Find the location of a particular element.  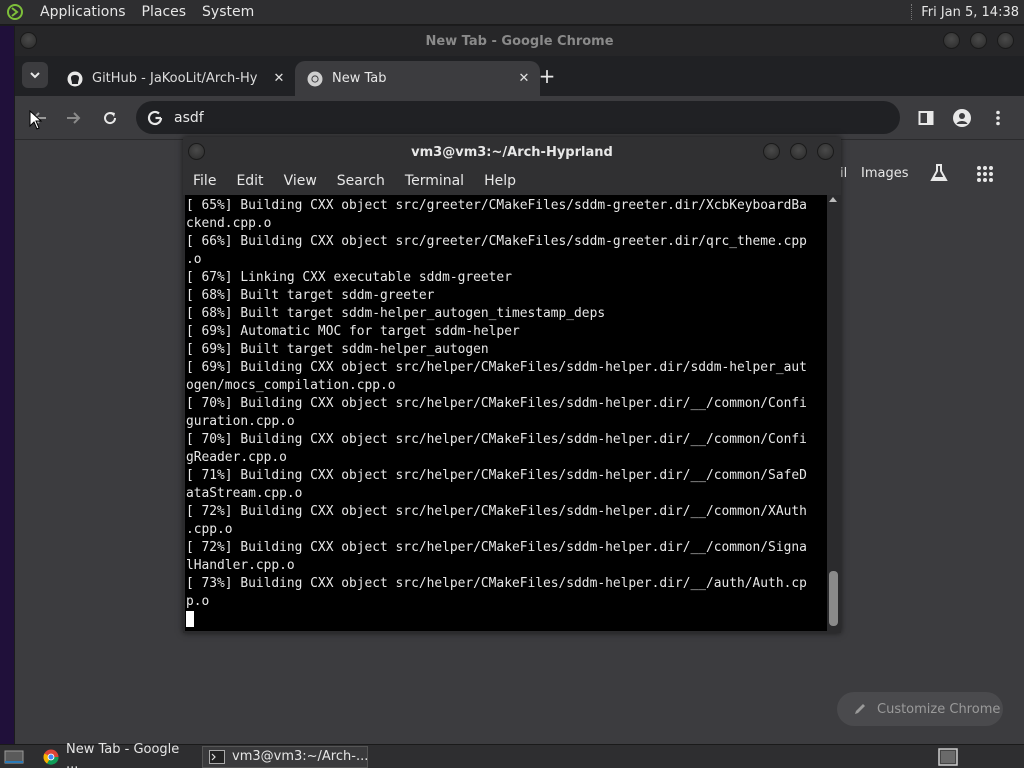

browser-toolbar: asdf is located at coordinates (519, 118).